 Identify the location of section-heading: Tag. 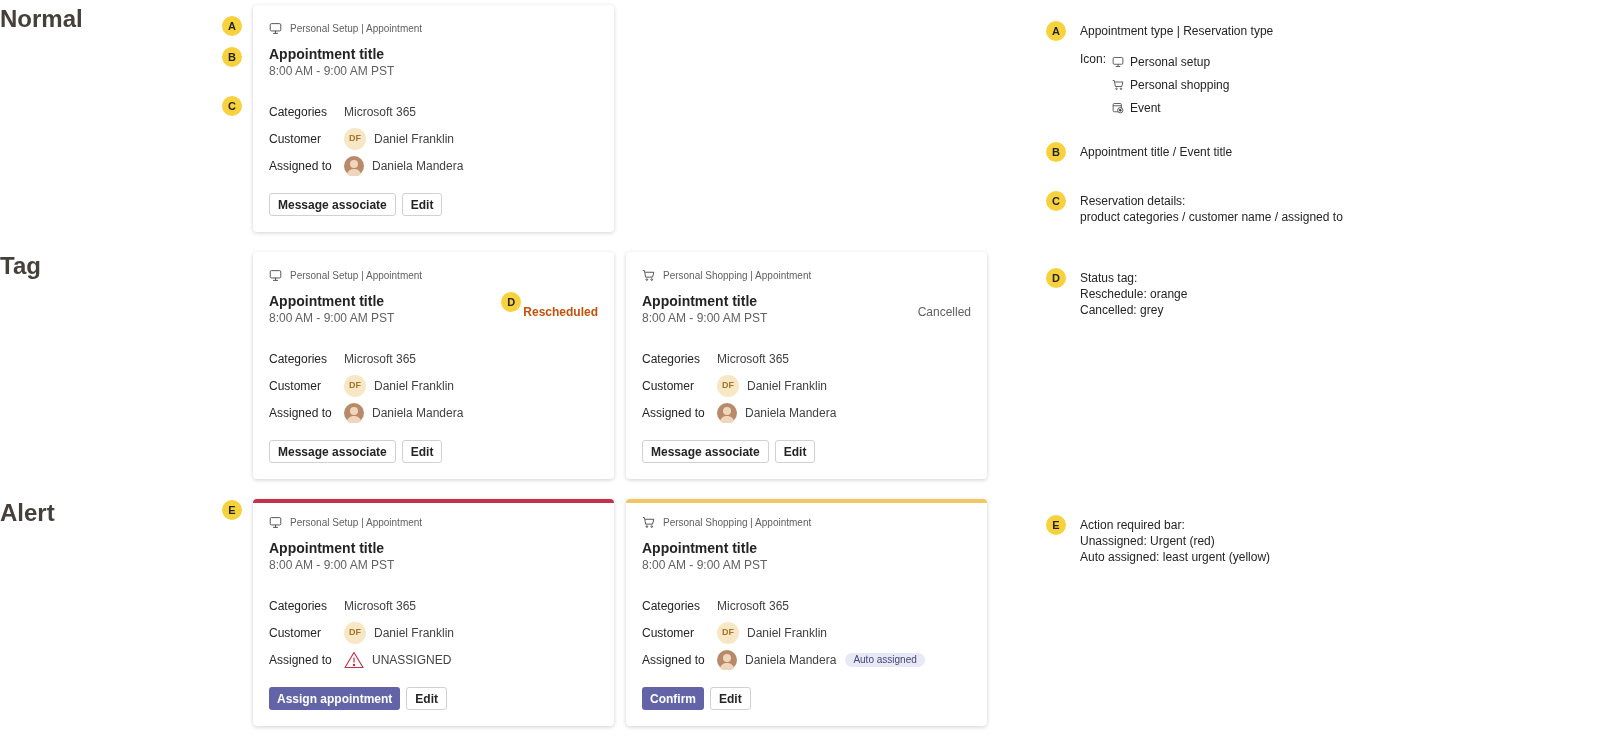
(20, 265).